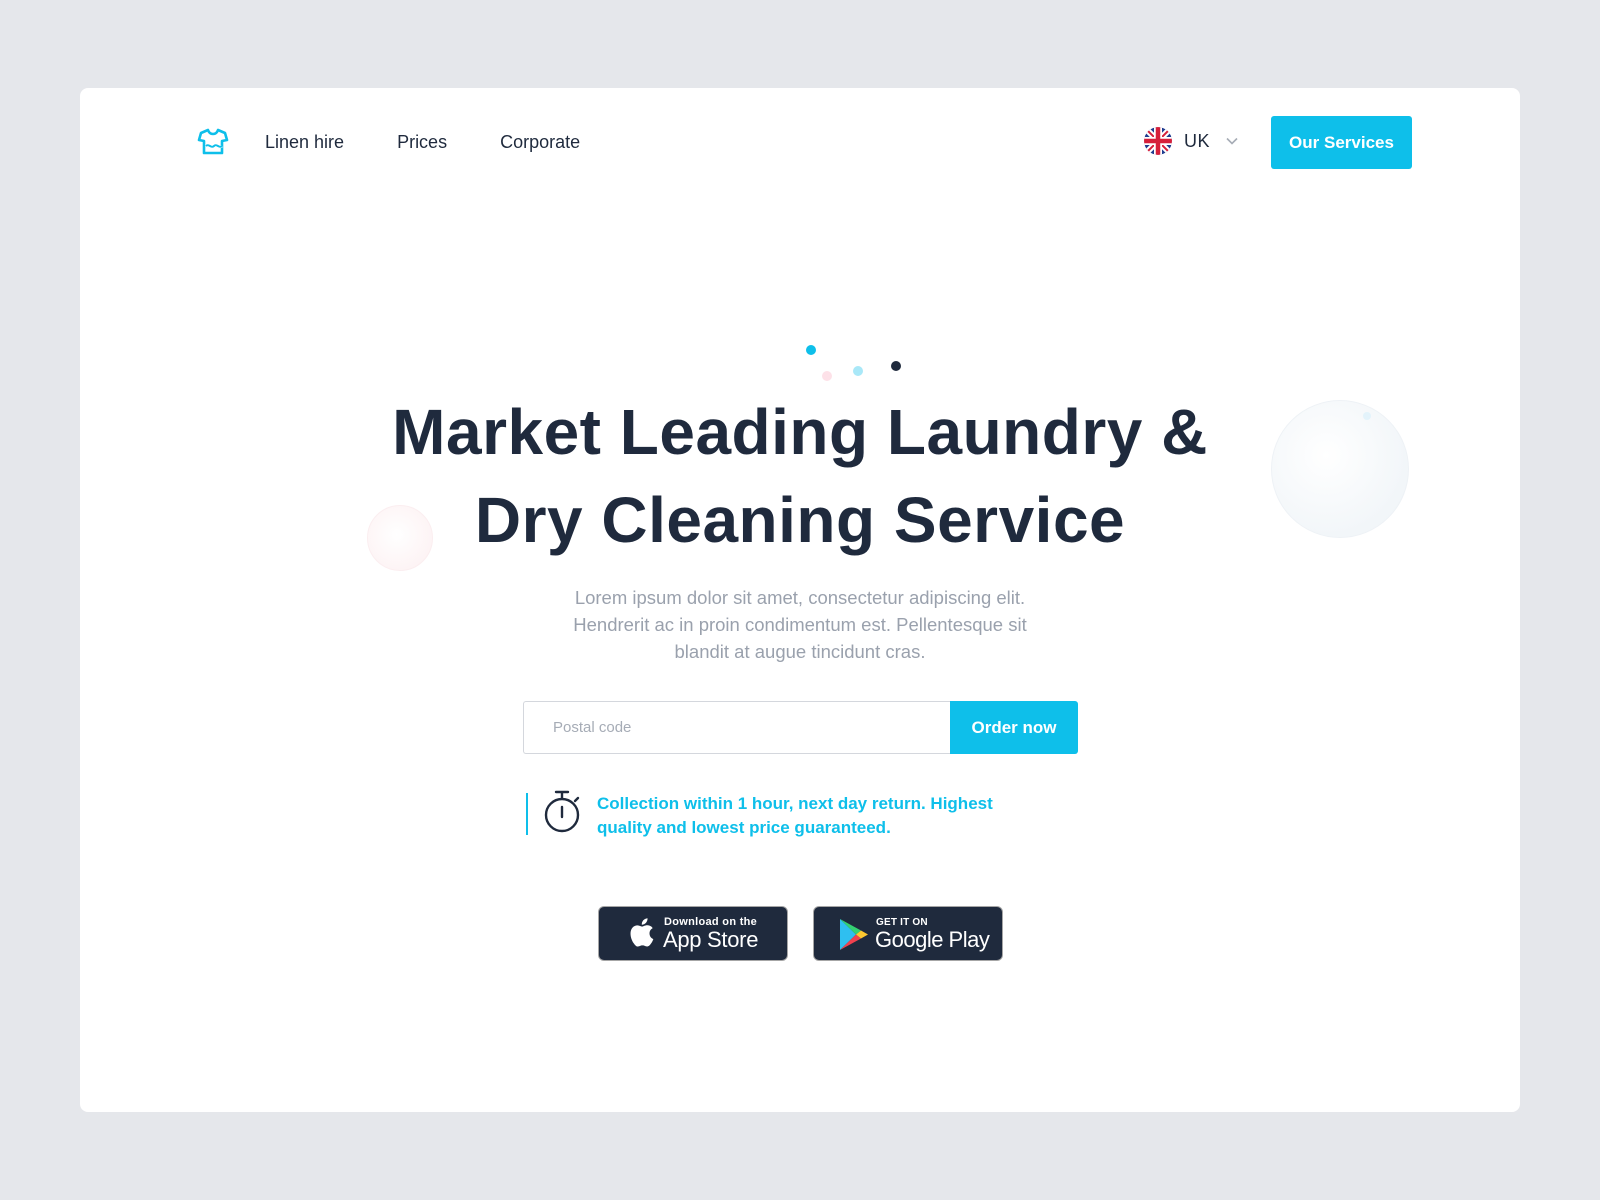  What do you see at coordinates (642, 932) in the screenshot?
I see `apple-icon` at bounding box center [642, 932].